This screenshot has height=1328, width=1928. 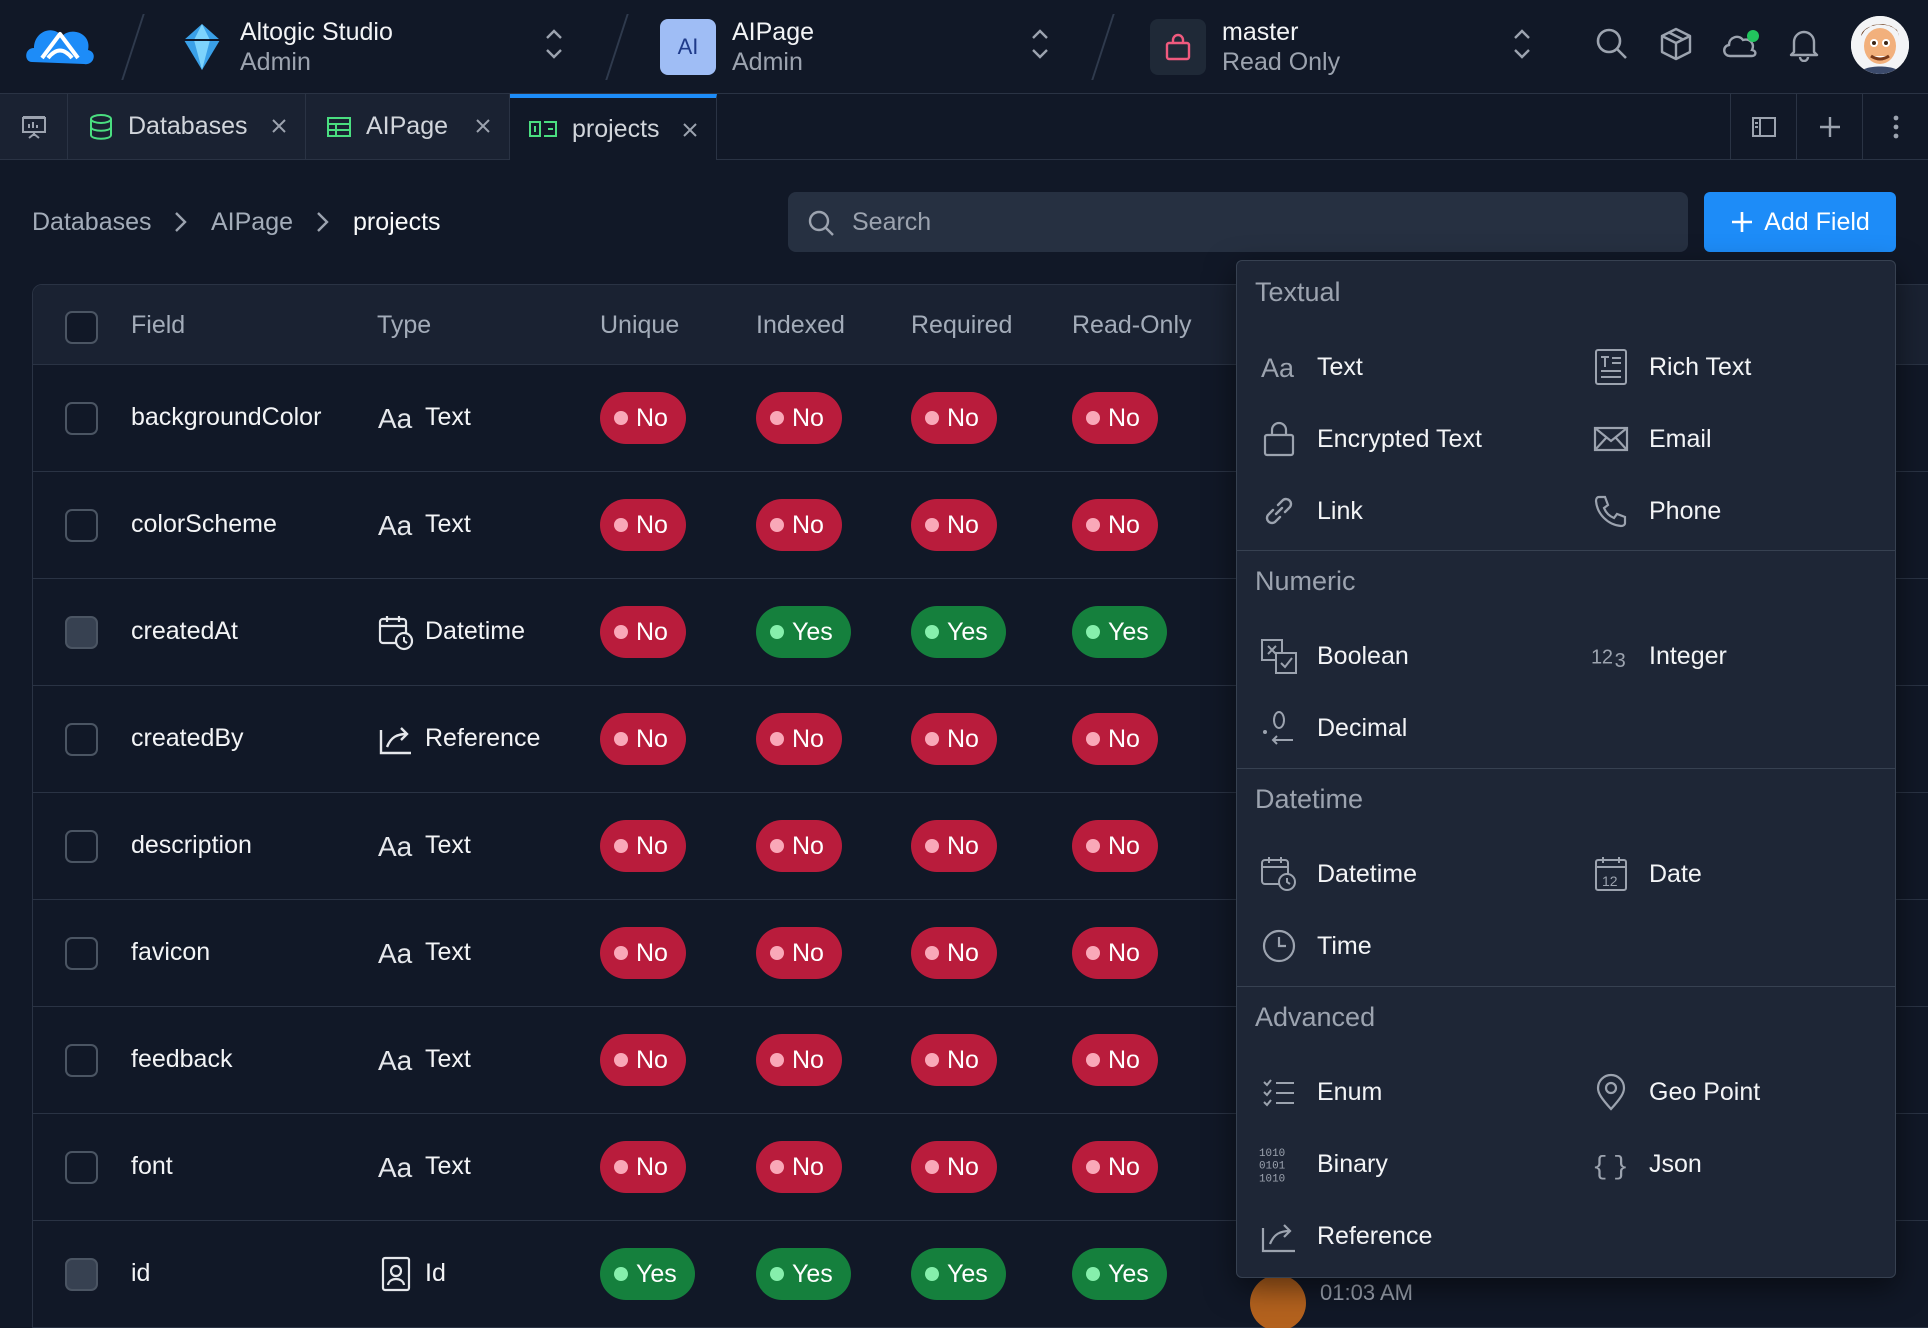 What do you see at coordinates (140, 1273) in the screenshot?
I see `field-name: id` at bounding box center [140, 1273].